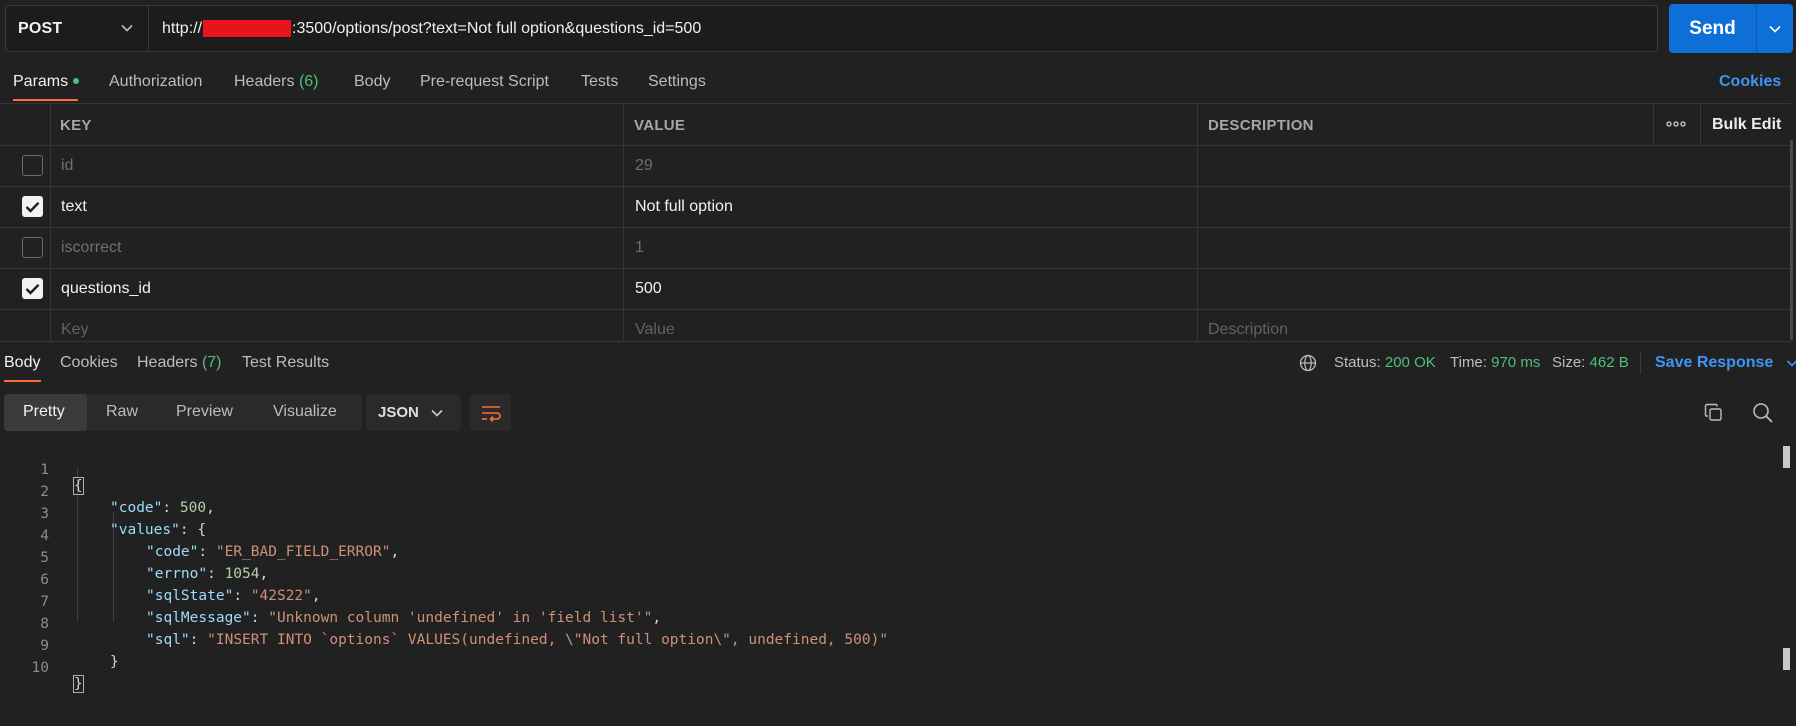 Image resolution: width=1796 pixels, height=726 pixels. I want to click on tab-headers: Headers (6), so click(276, 82).